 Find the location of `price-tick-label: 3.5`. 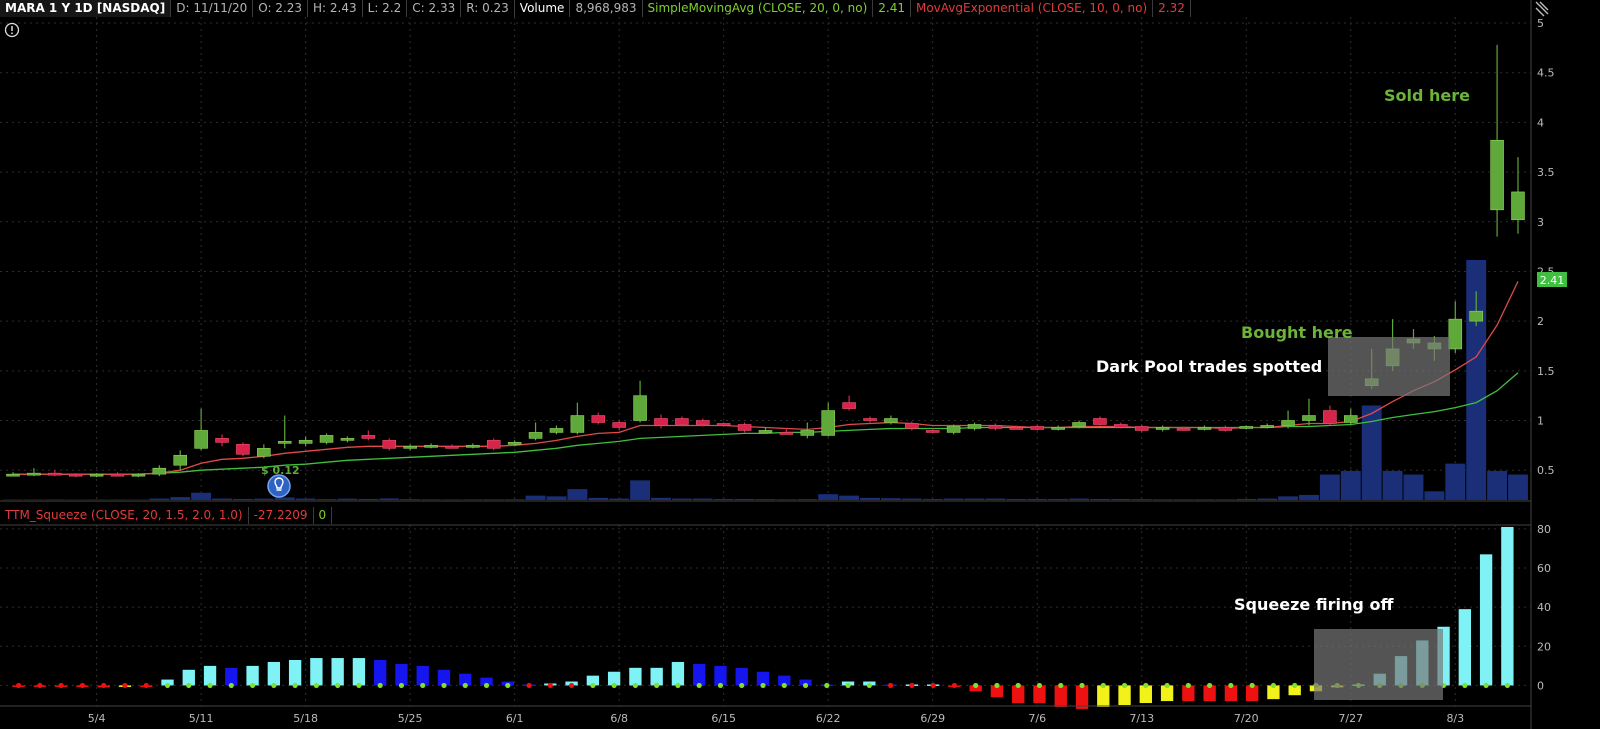

price-tick-label: 3.5 is located at coordinates (1546, 172).